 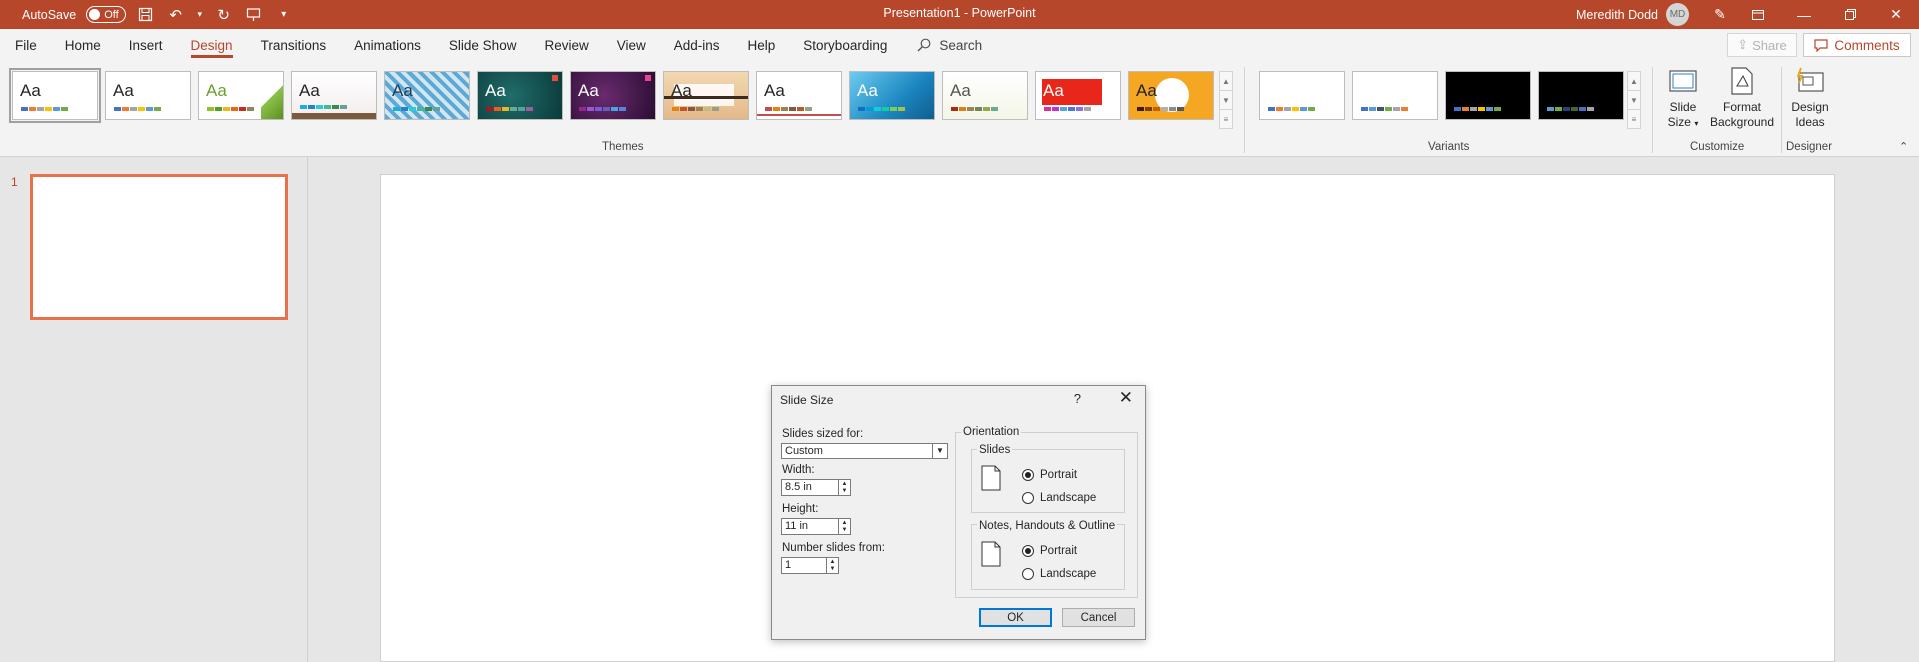 What do you see at coordinates (804, 451) in the screenshot?
I see `slides-sized-for-value: Custom` at bounding box center [804, 451].